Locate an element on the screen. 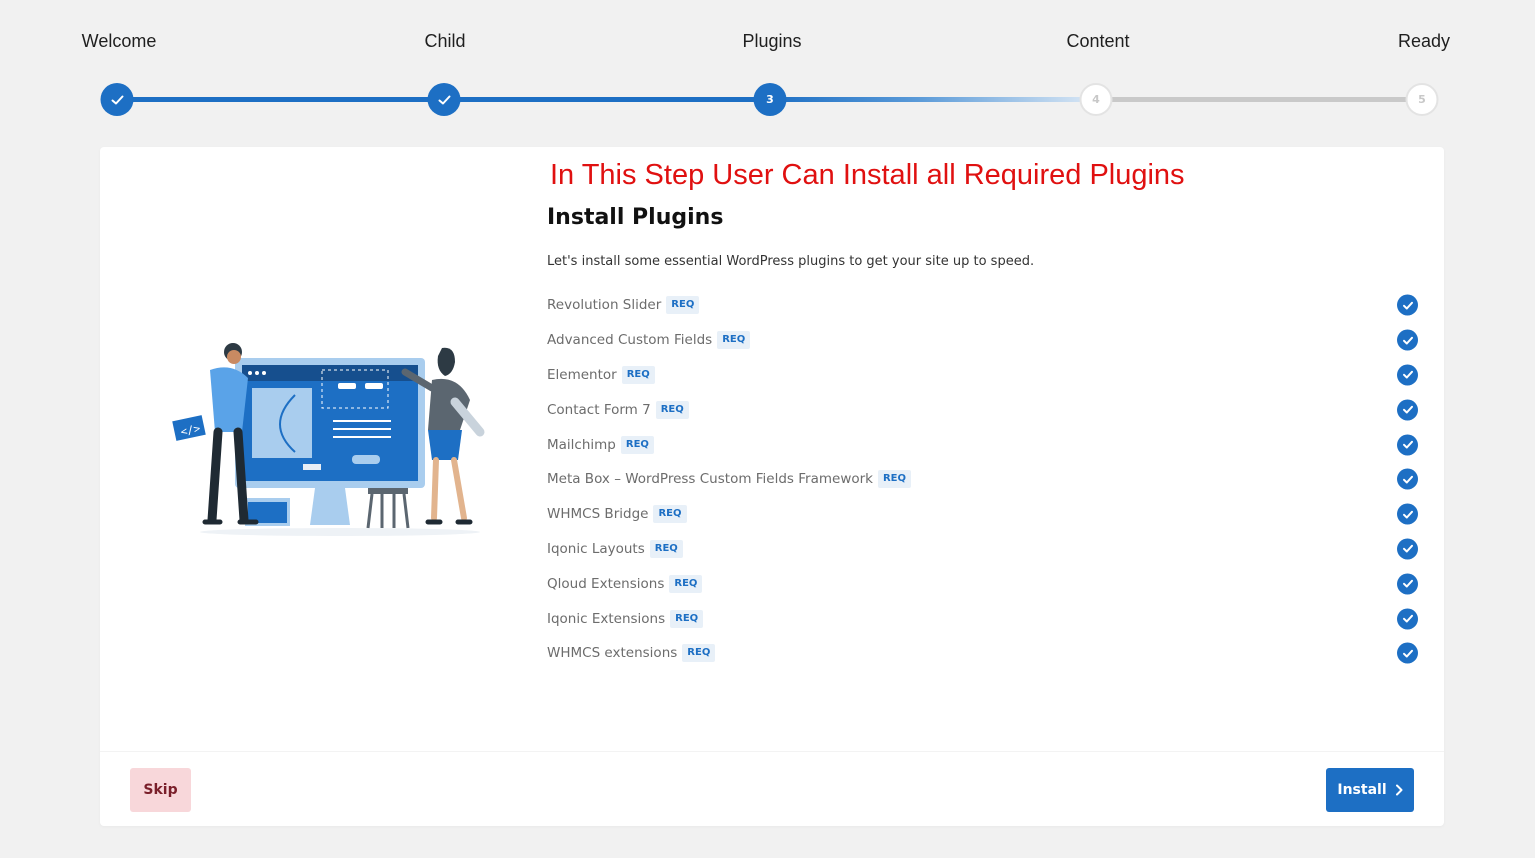  plugin-name: Qloud Extensions is located at coordinates (606, 583).